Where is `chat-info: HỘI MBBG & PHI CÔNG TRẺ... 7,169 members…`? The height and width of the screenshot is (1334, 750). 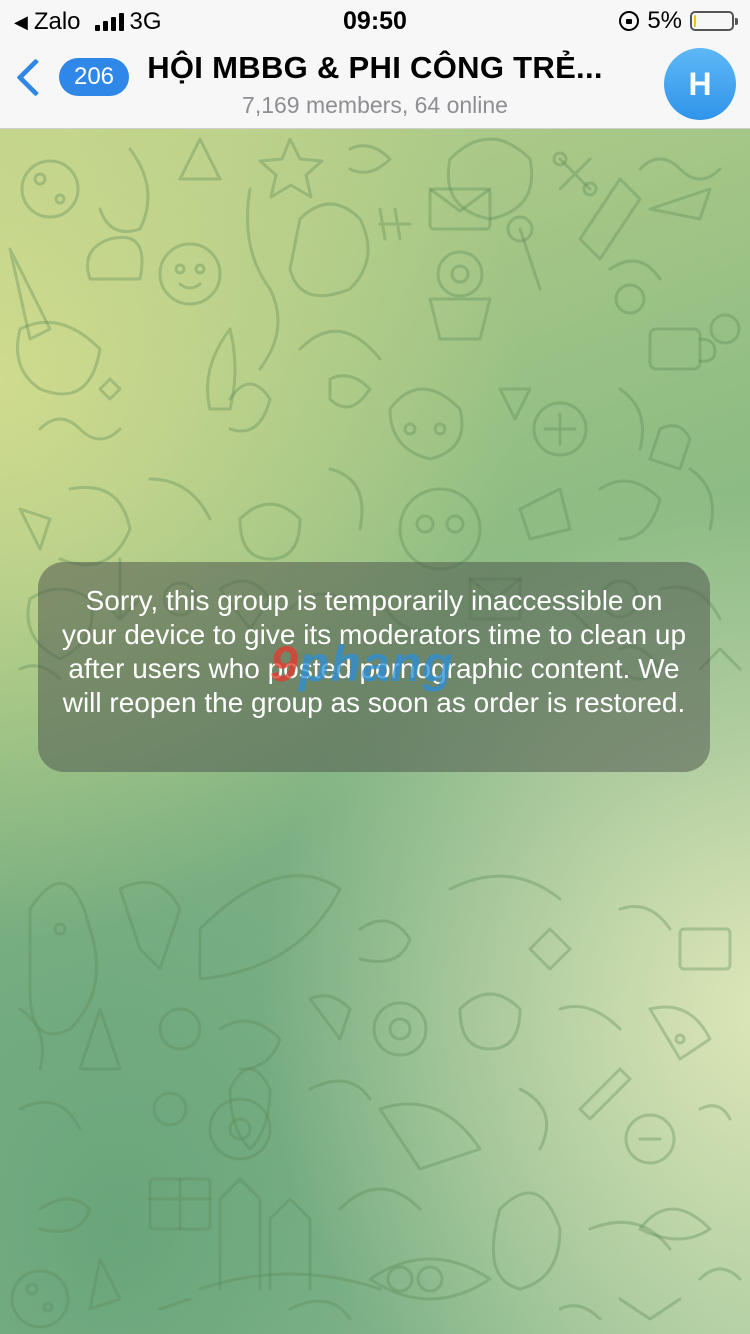 chat-info: HỘI MBBG & PHI CÔNG TRẺ... 7,169 members… is located at coordinates (375, 84).